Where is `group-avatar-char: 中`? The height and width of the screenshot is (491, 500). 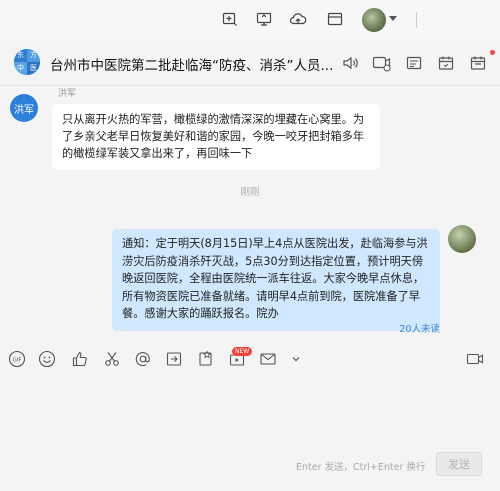
group-avatar-char: 中 is located at coordinates (20, 68).